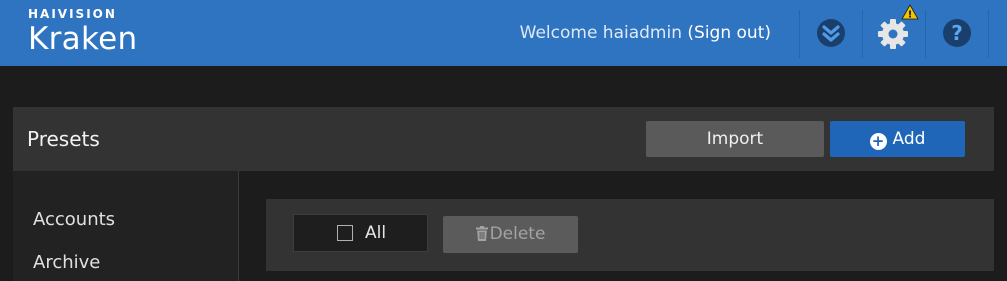  Describe the element at coordinates (74, 219) in the screenshot. I see `sidebar-item-accounts: Accounts` at that location.